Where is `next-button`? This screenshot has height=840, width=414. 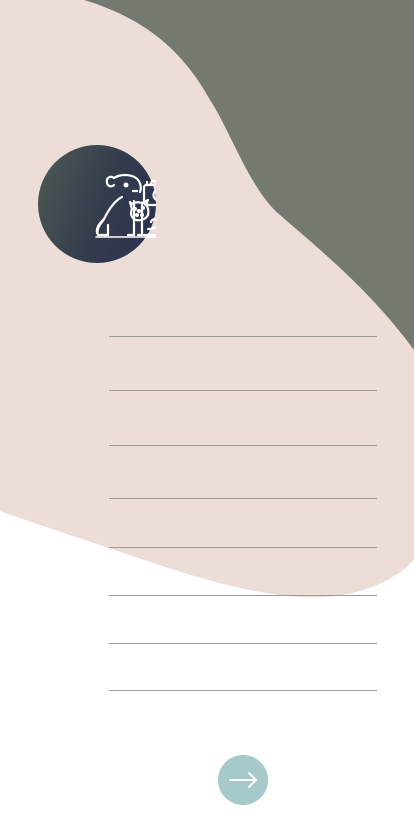 next-button is located at coordinates (243, 780).